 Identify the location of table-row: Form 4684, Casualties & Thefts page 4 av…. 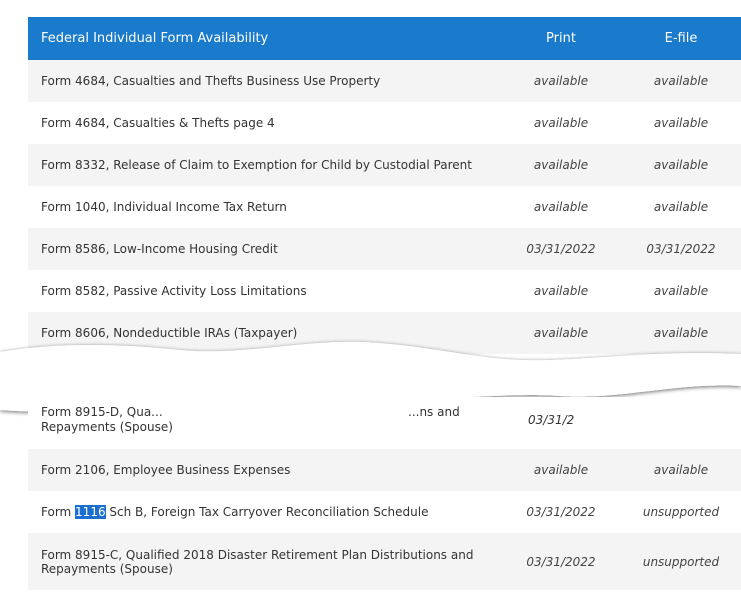
(384, 123).